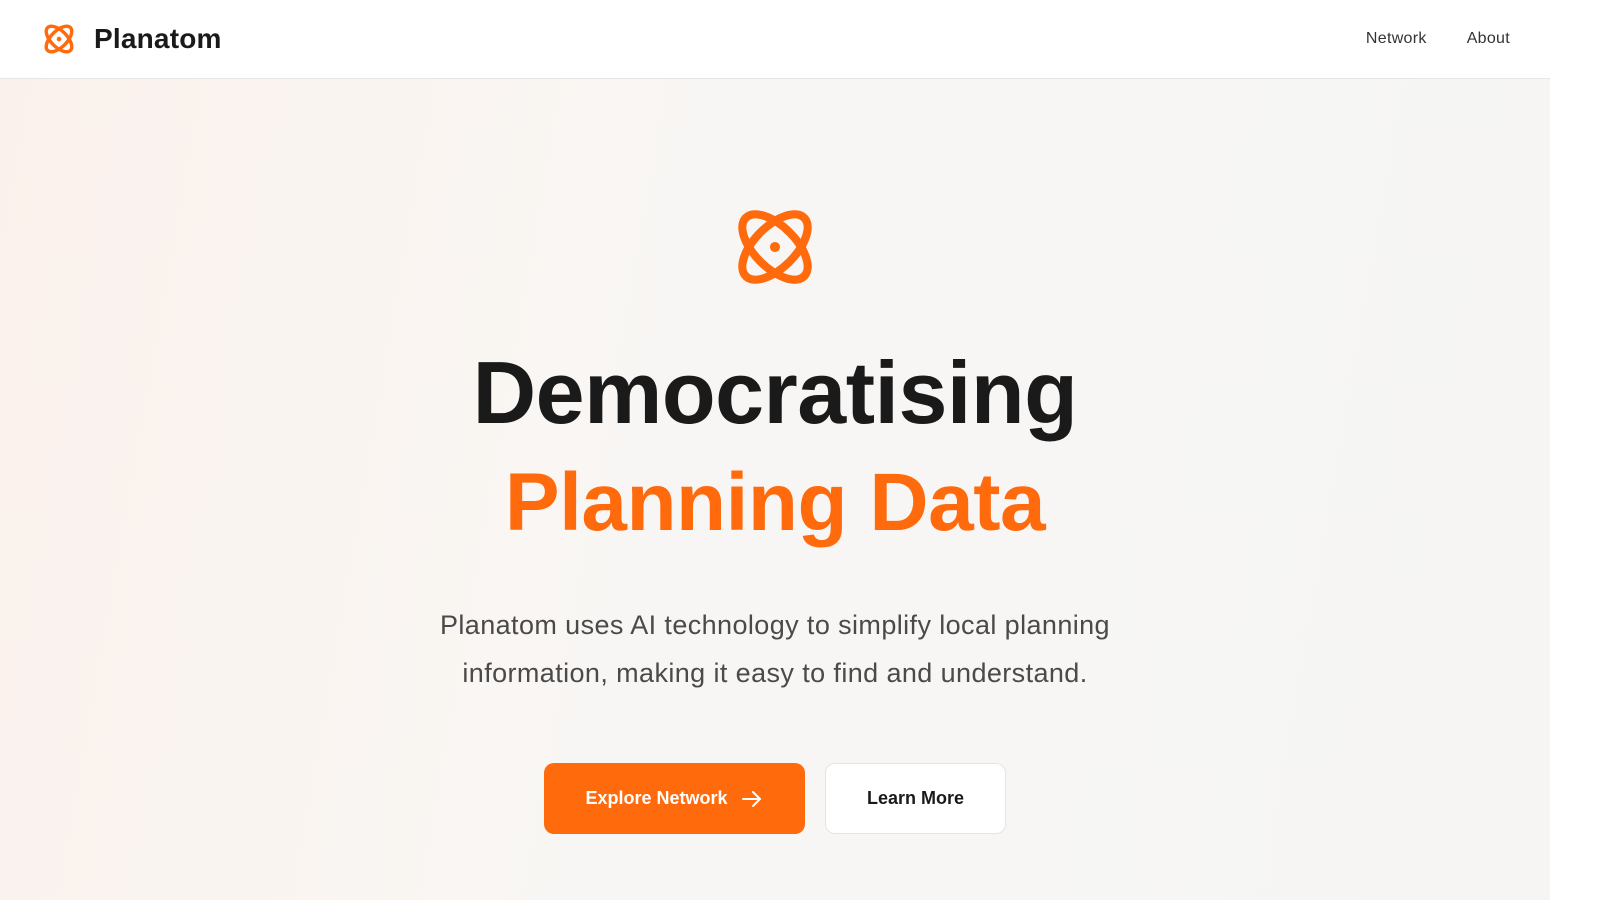 The height and width of the screenshot is (900, 1600). Describe the element at coordinates (1575, 450) in the screenshot. I see `scrollbar-track` at that location.